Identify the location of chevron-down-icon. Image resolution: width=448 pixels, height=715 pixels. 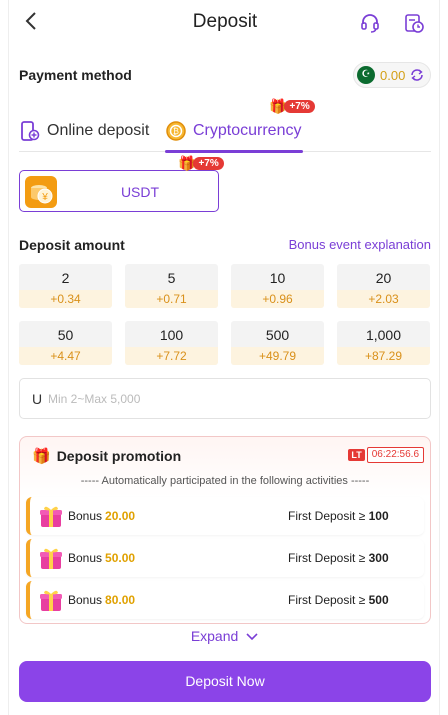
(252, 637).